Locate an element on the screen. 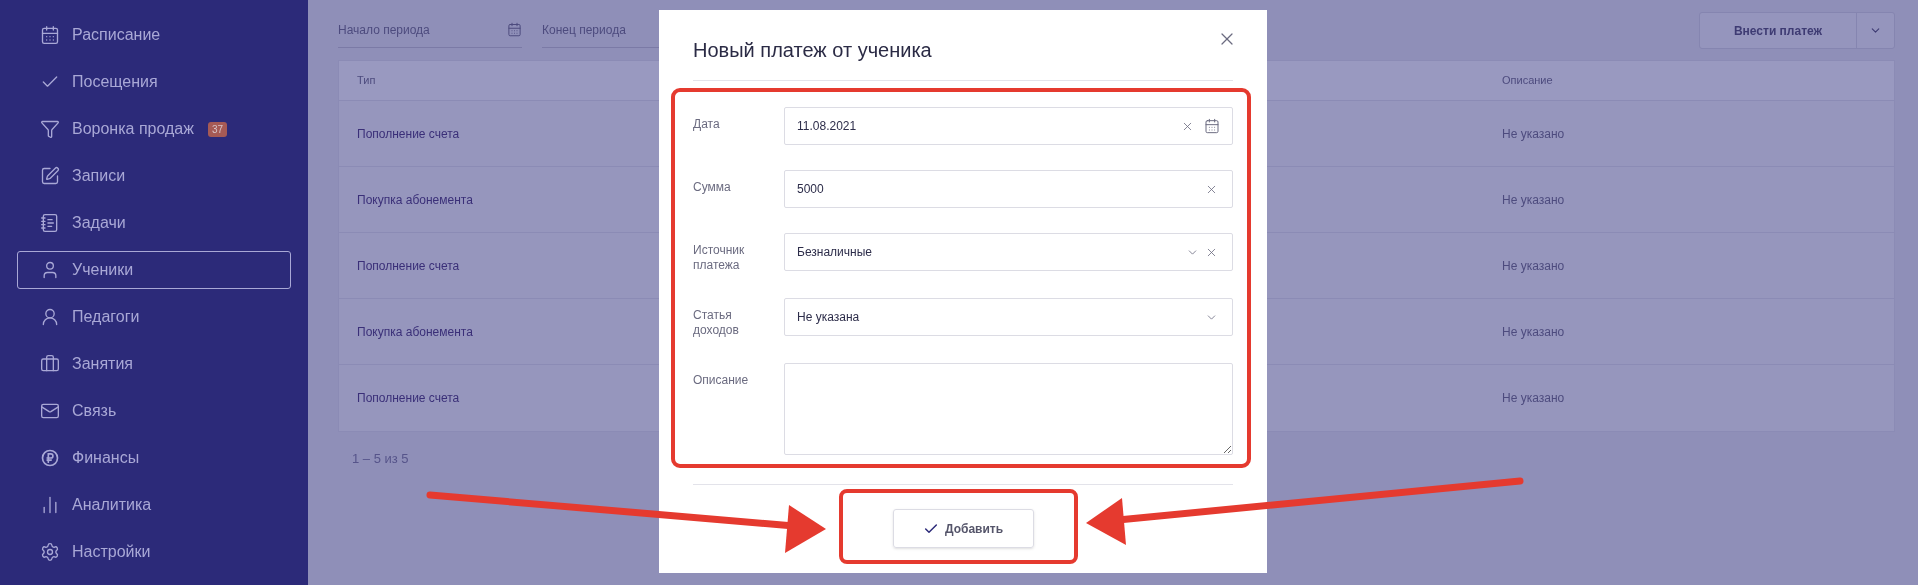 The width and height of the screenshot is (1918, 585). field-label: Дата is located at coordinates (707, 124).